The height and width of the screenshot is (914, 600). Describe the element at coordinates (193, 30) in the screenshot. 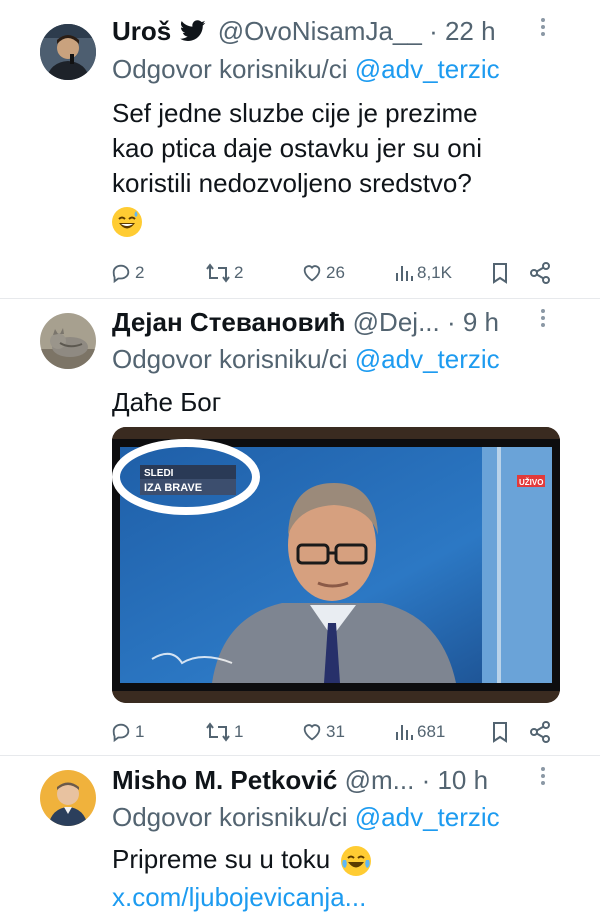

I see `bird-icon` at that location.